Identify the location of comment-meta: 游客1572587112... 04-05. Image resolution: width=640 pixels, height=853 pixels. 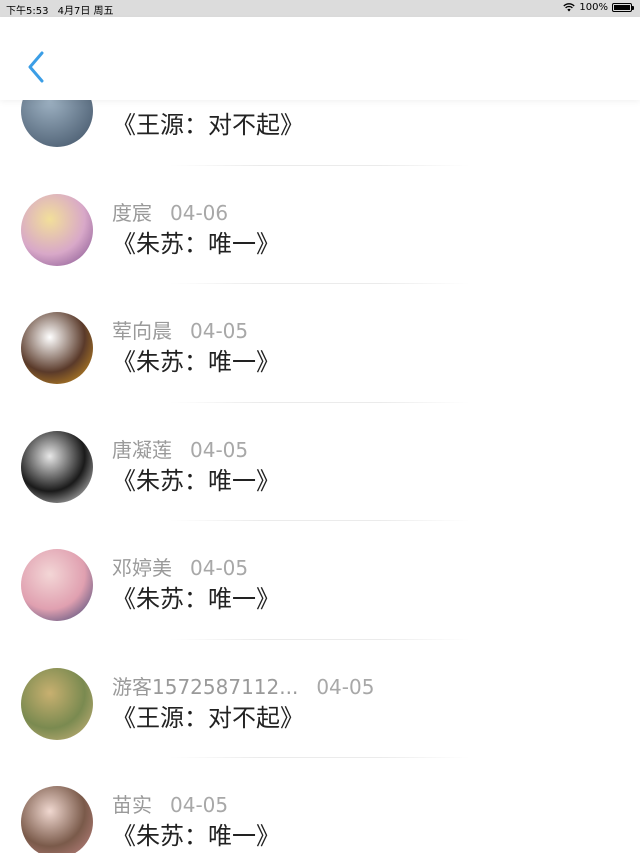
(243, 685).